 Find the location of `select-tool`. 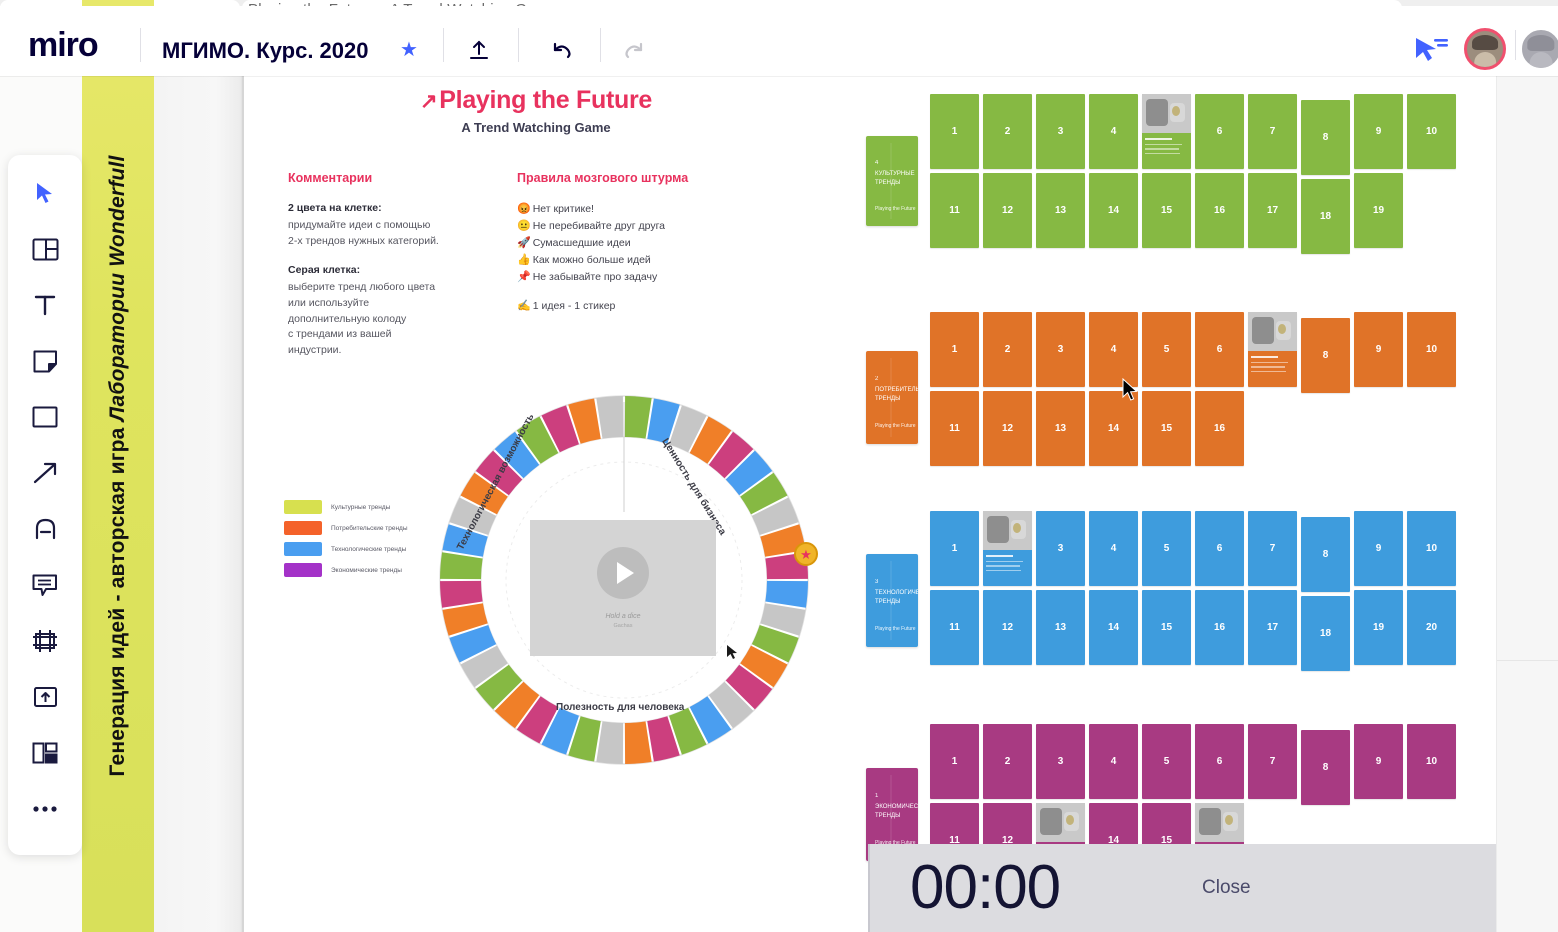

select-tool is located at coordinates (45, 193).